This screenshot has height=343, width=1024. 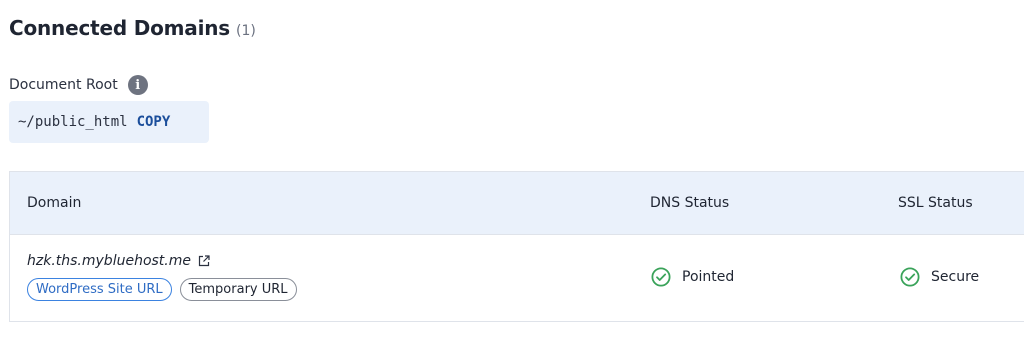 What do you see at coordinates (99, 289) in the screenshot?
I see `tag-wordpress-site-url: WordPress Site URL` at bounding box center [99, 289].